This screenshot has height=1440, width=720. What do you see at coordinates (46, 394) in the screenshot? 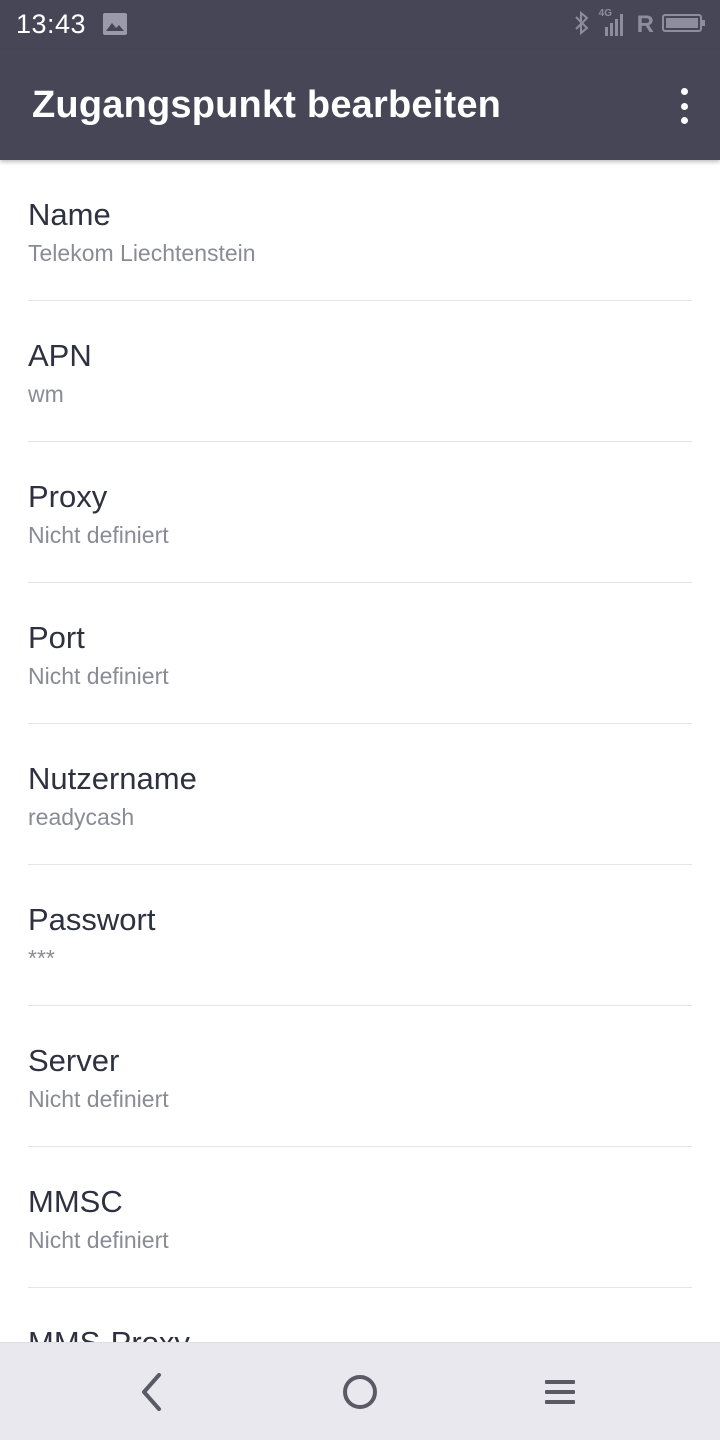
I see `setting-value: wm` at bounding box center [46, 394].